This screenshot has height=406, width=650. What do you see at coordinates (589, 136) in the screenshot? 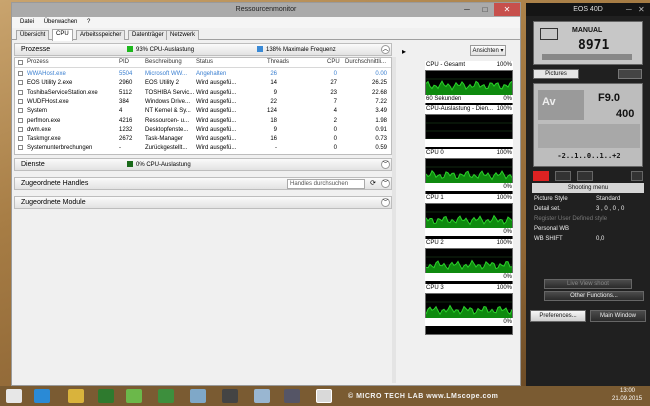
I see `settings-grid` at bounding box center [589, 136].